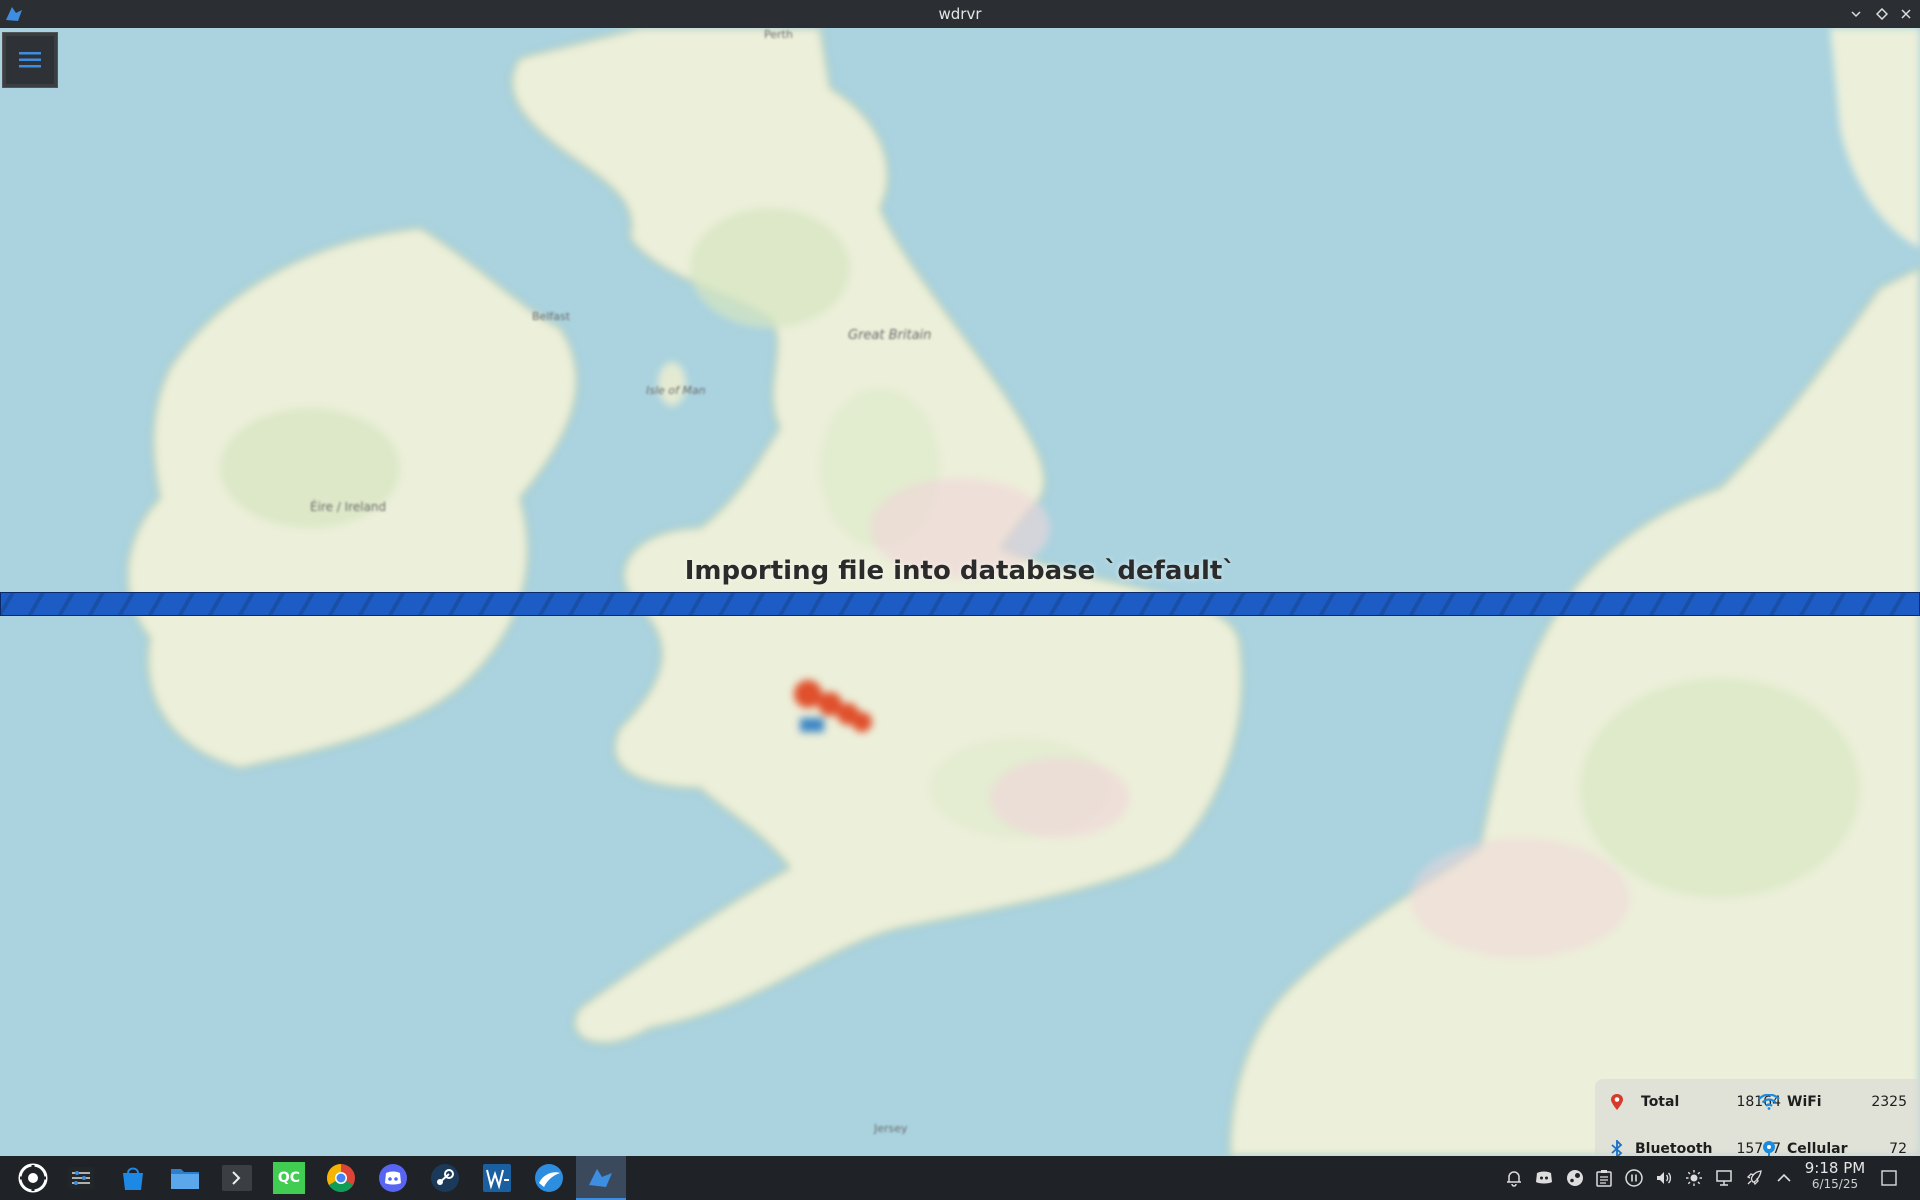  What do you see at coordinates (1544, 1178) in the screenshot?
I see `discord-tray-icon` at bounding box center [1544, 1178].